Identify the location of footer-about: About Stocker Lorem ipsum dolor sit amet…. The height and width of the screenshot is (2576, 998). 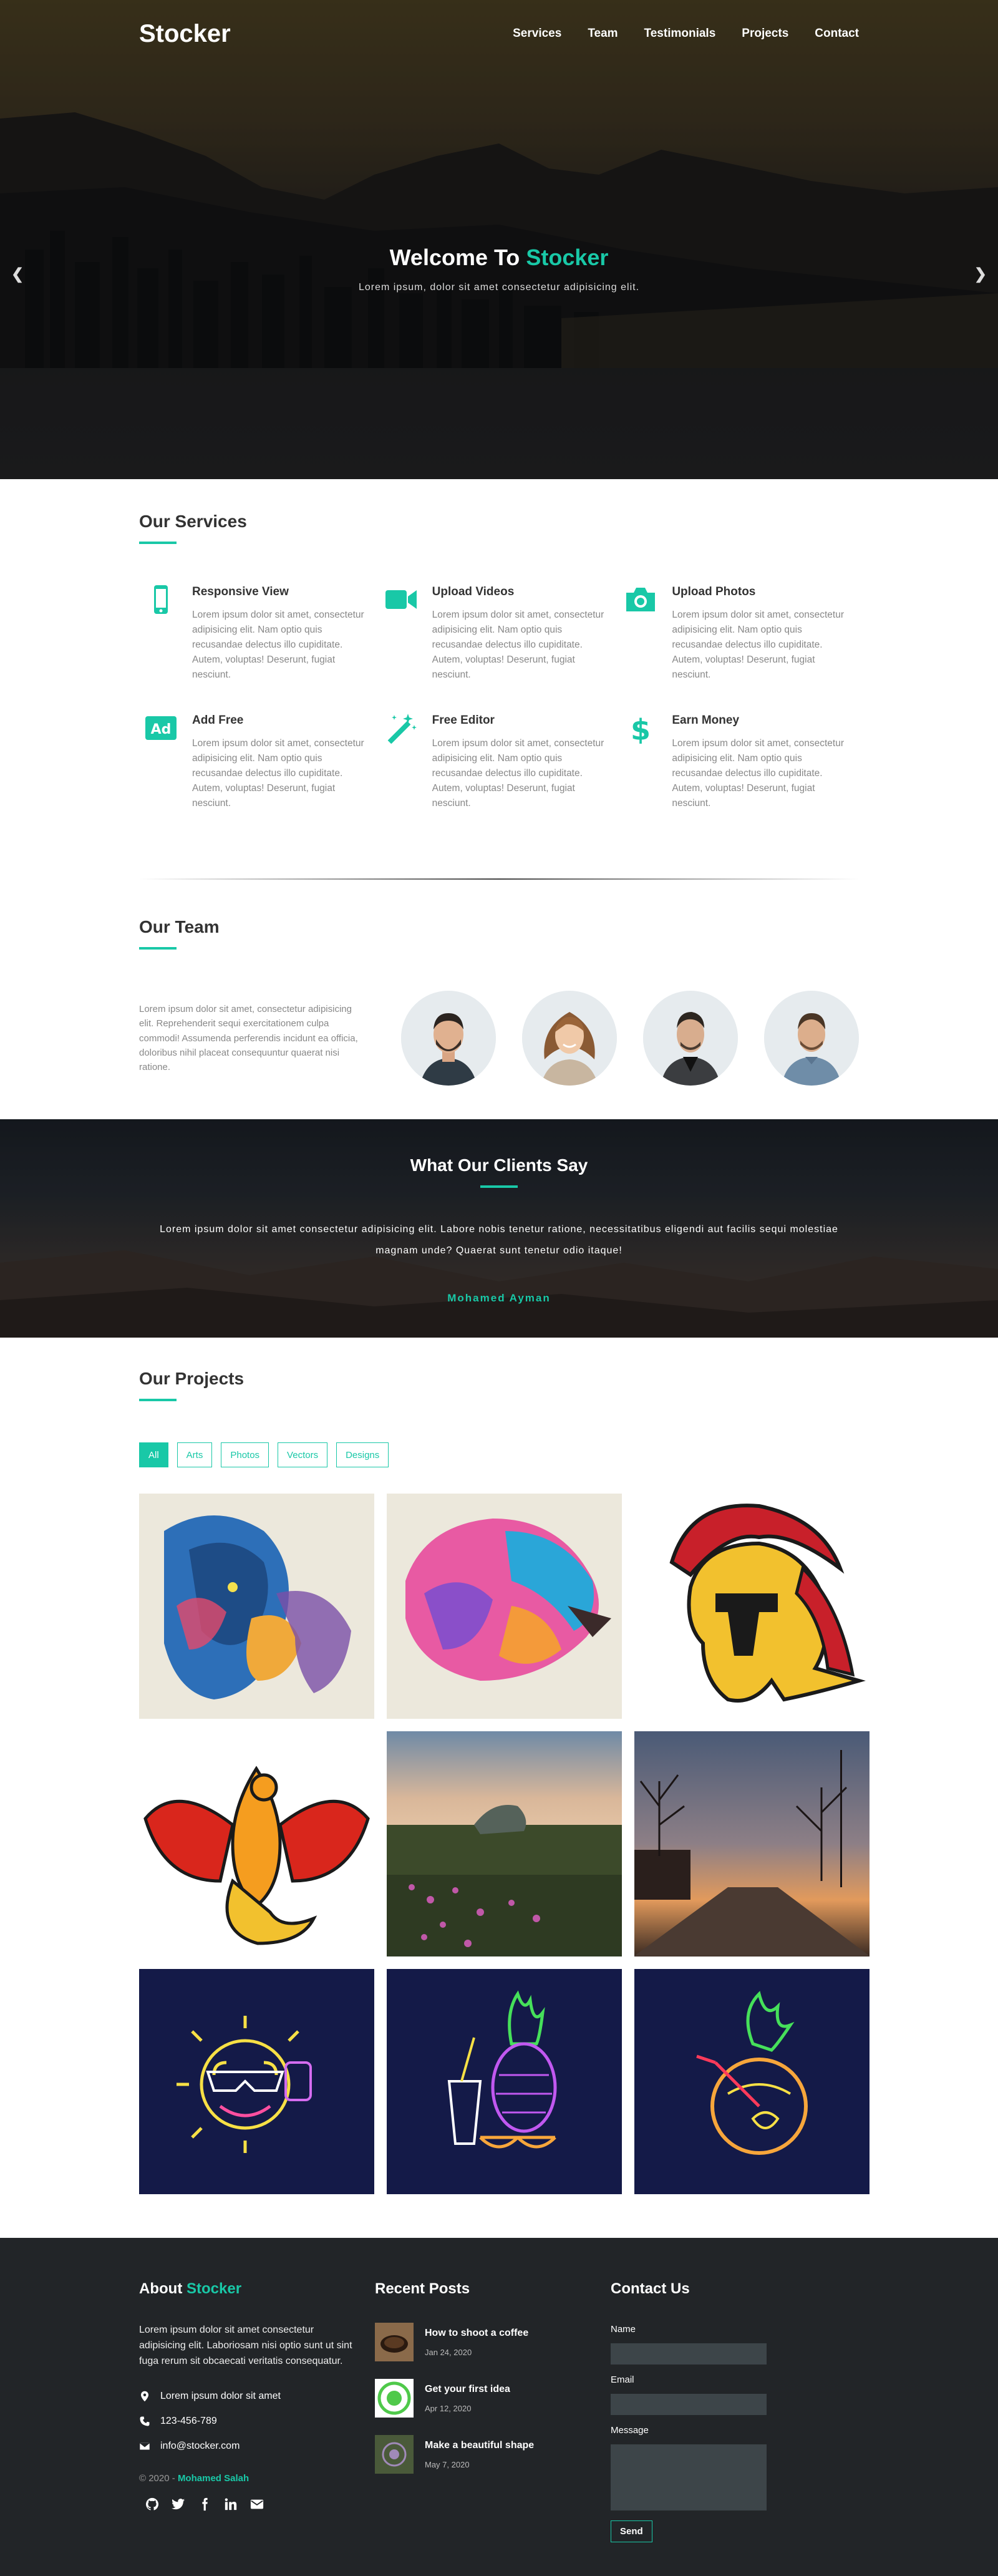
(257, 2411).